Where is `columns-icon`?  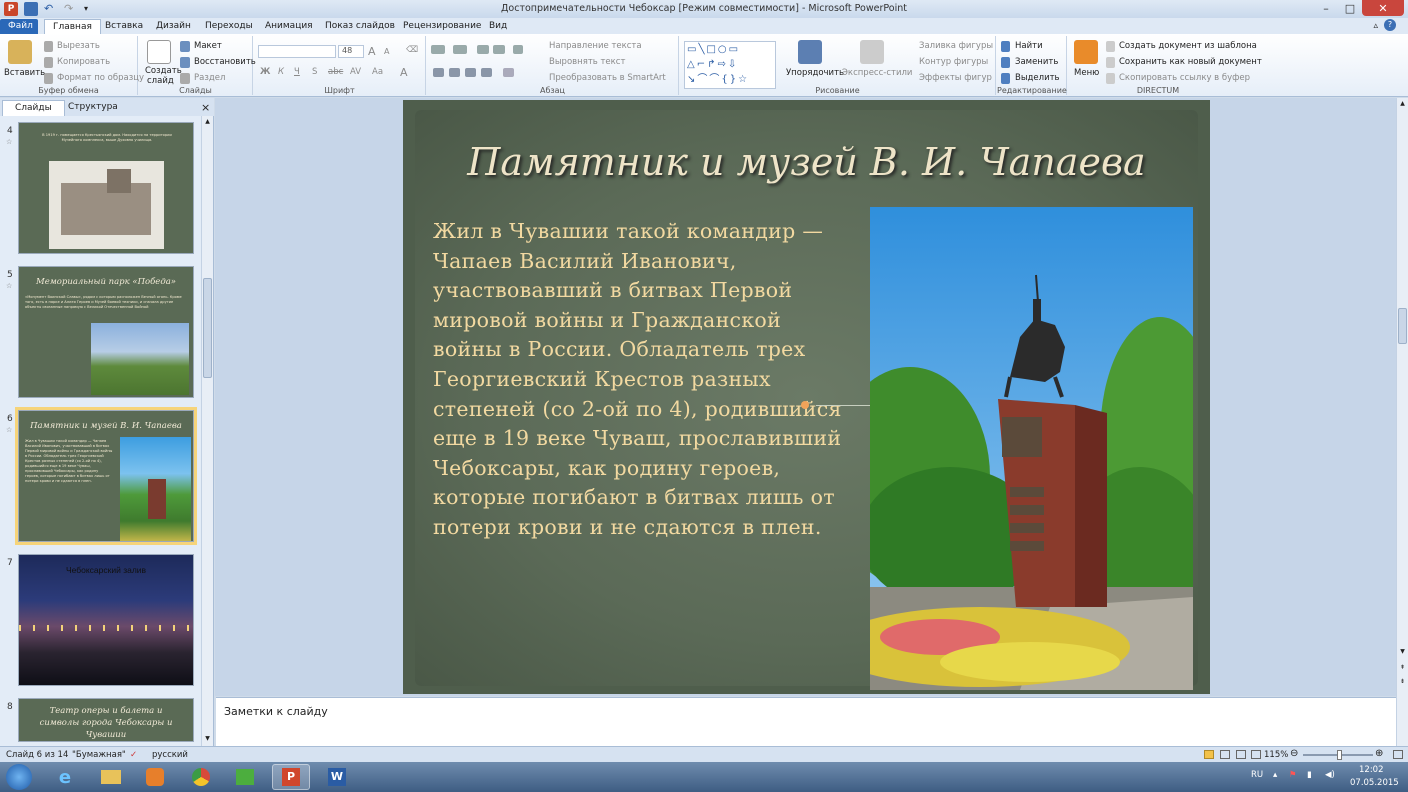 columns-icon is located at coordinates (508, 72).